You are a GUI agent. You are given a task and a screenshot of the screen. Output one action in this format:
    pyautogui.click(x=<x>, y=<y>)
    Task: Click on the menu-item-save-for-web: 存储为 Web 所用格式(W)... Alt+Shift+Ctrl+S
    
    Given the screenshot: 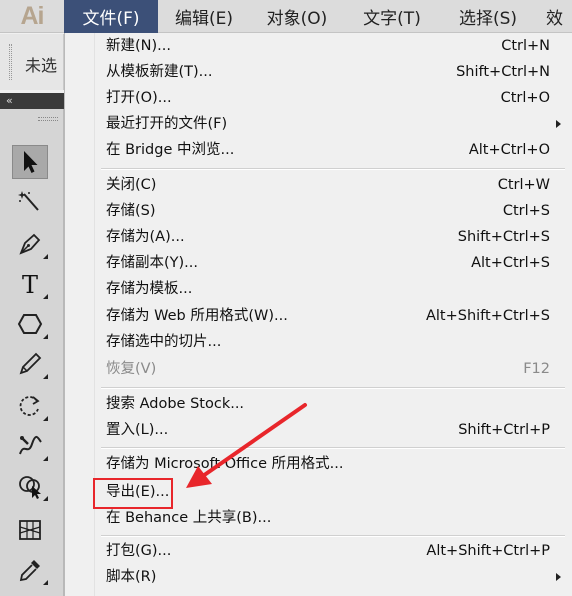 What is the action you would take?
    pyautogui.click(x=318, y=316)
    